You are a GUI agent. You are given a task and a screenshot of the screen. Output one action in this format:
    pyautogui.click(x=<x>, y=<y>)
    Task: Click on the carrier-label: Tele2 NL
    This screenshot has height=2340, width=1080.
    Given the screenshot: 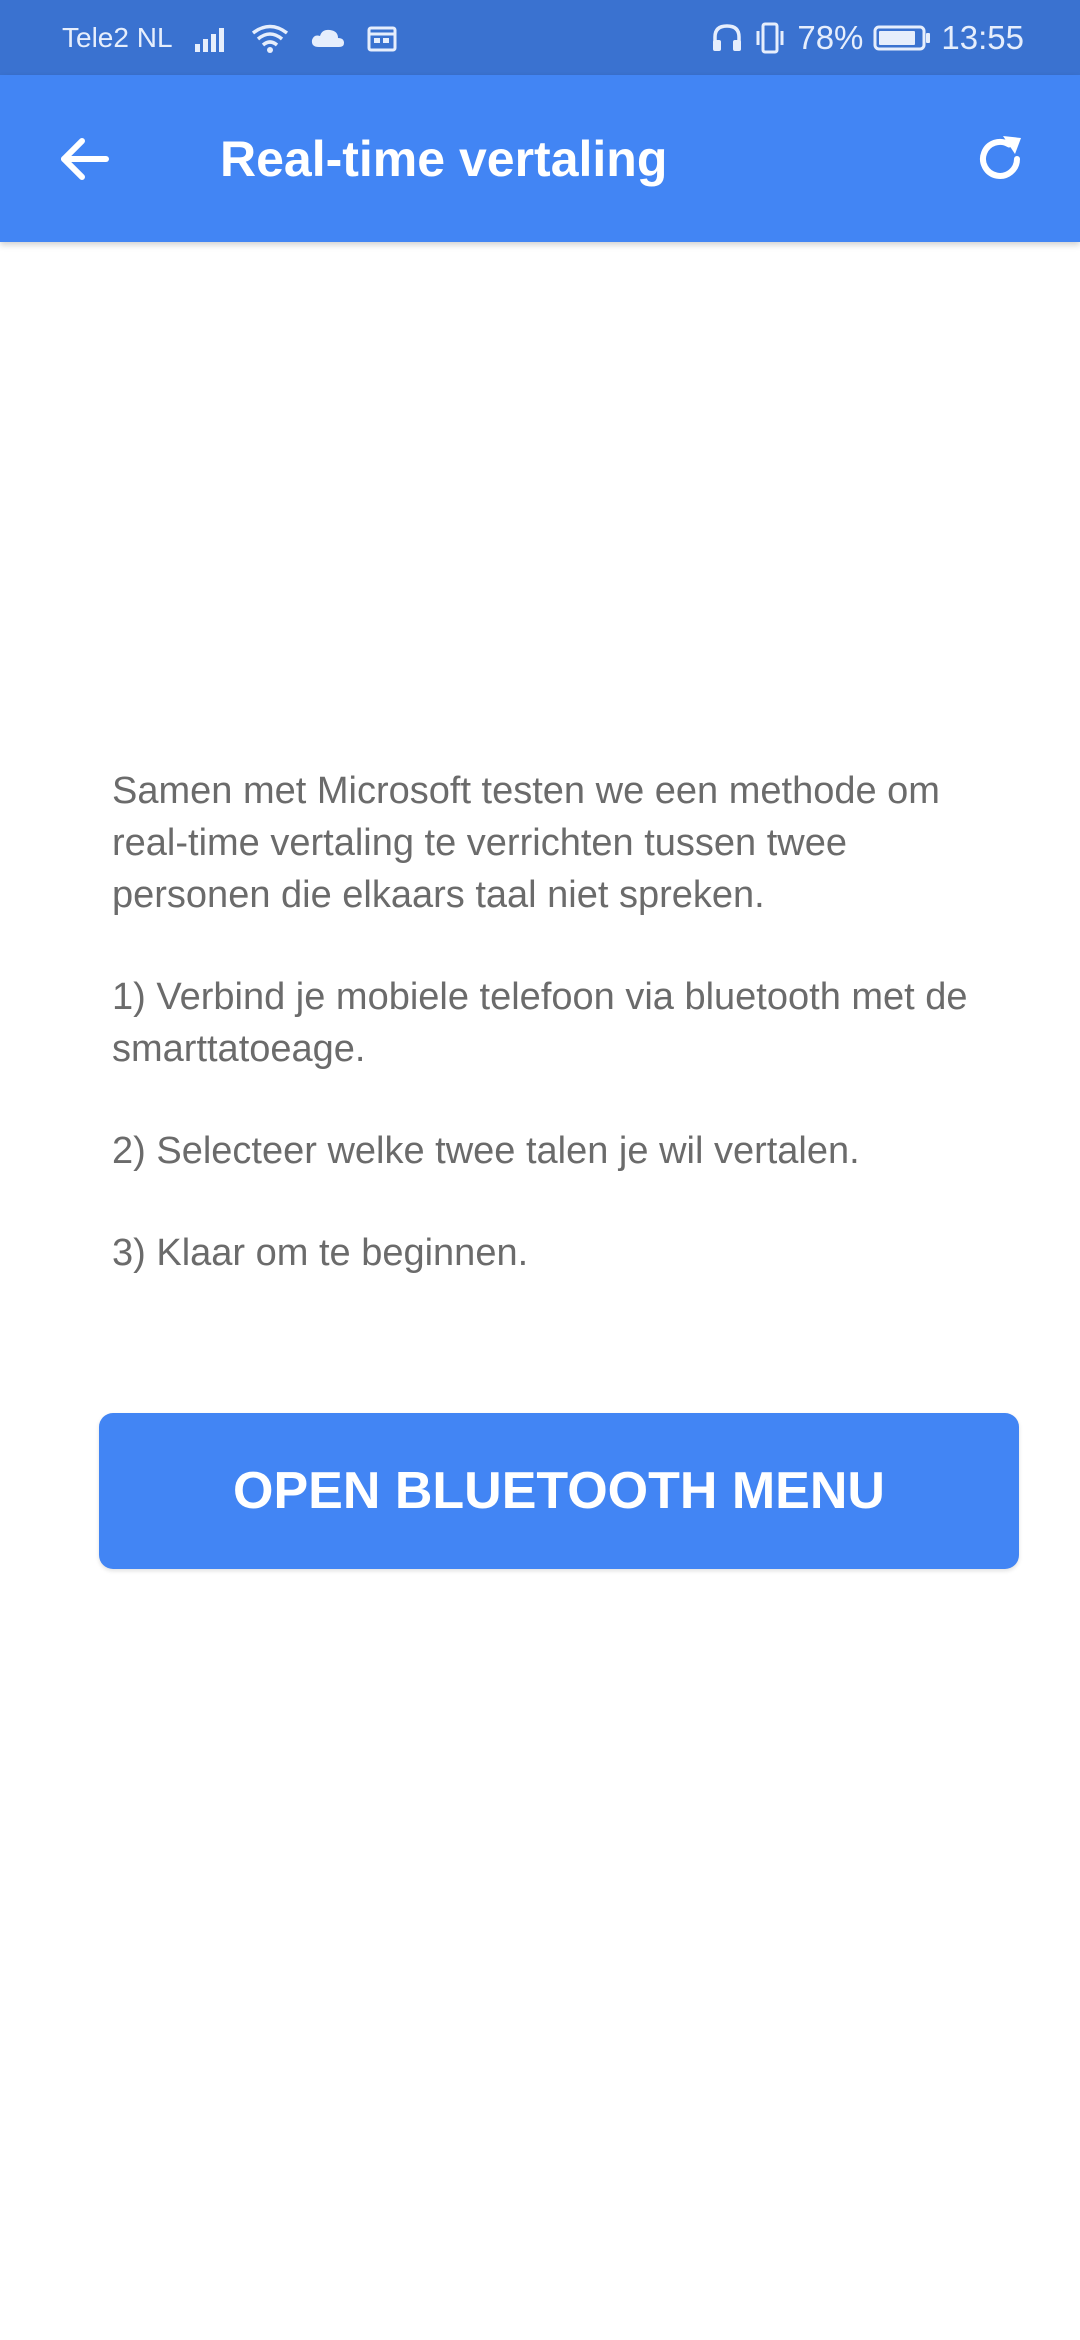 What is the action you would take?
    pyautogui.click(x=117, y=37)
    